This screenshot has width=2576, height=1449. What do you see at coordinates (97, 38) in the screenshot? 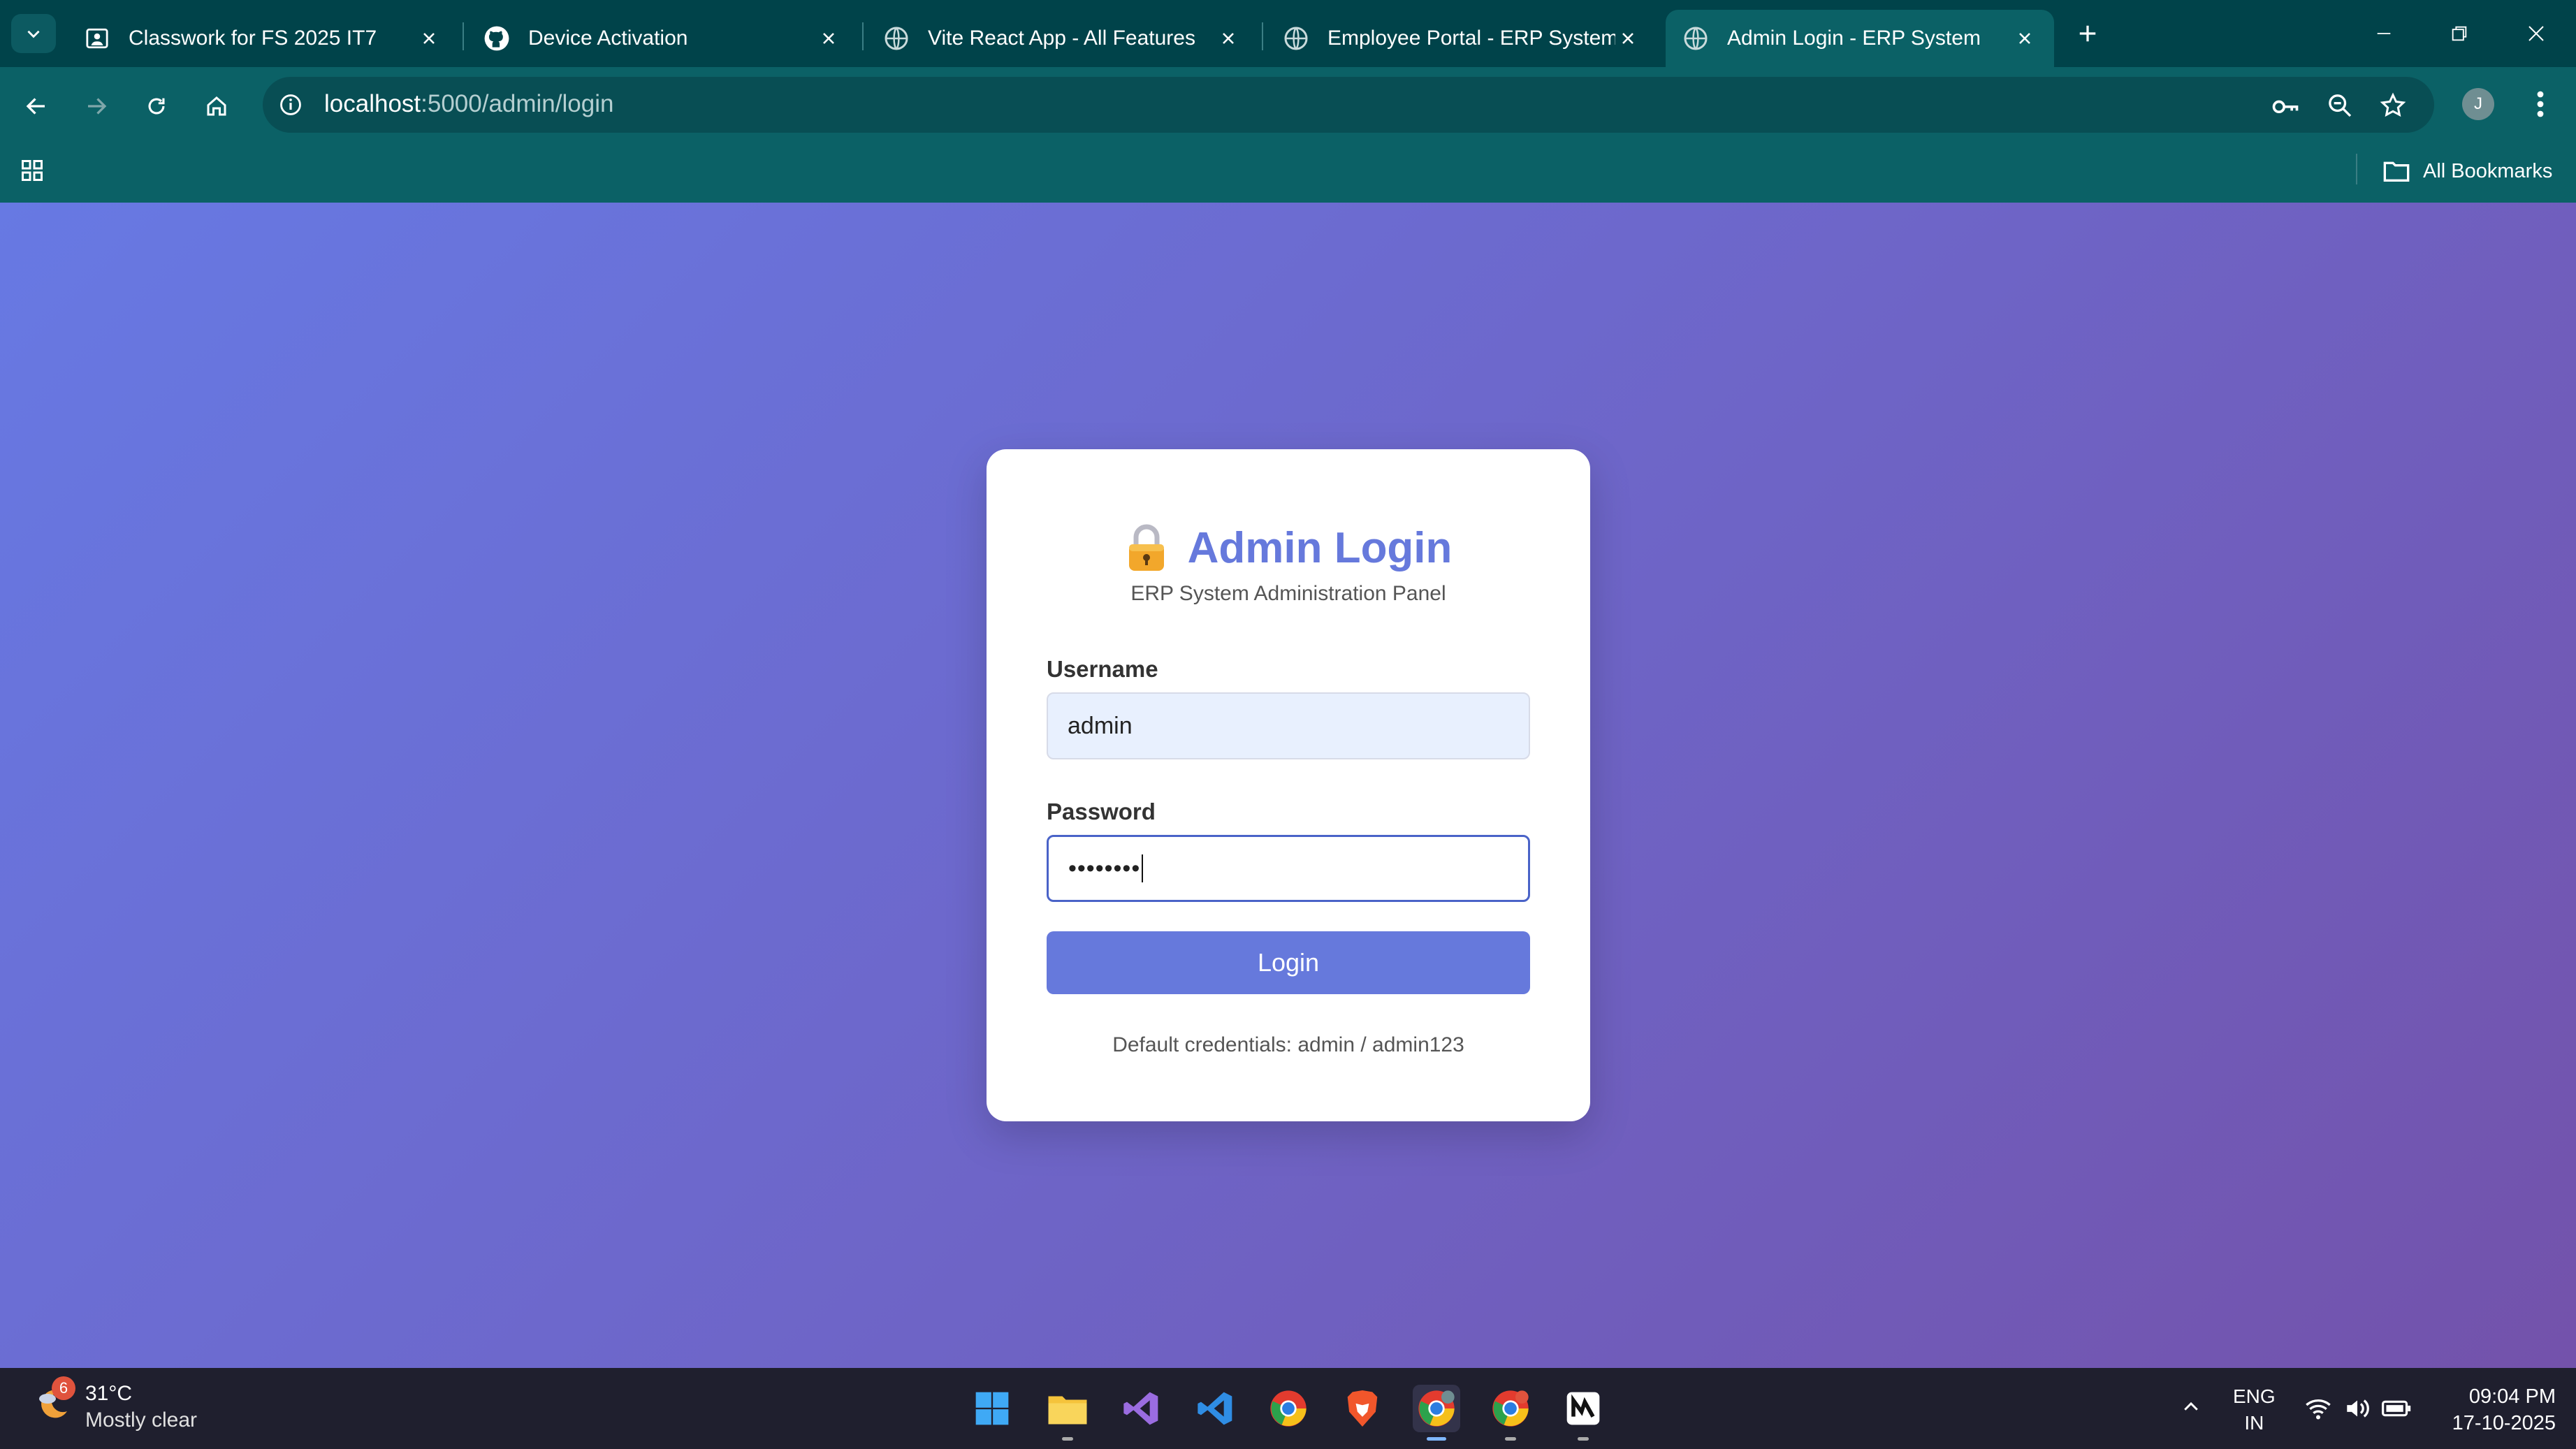
I see `classroom-icon` at bounding box center [97, 38].